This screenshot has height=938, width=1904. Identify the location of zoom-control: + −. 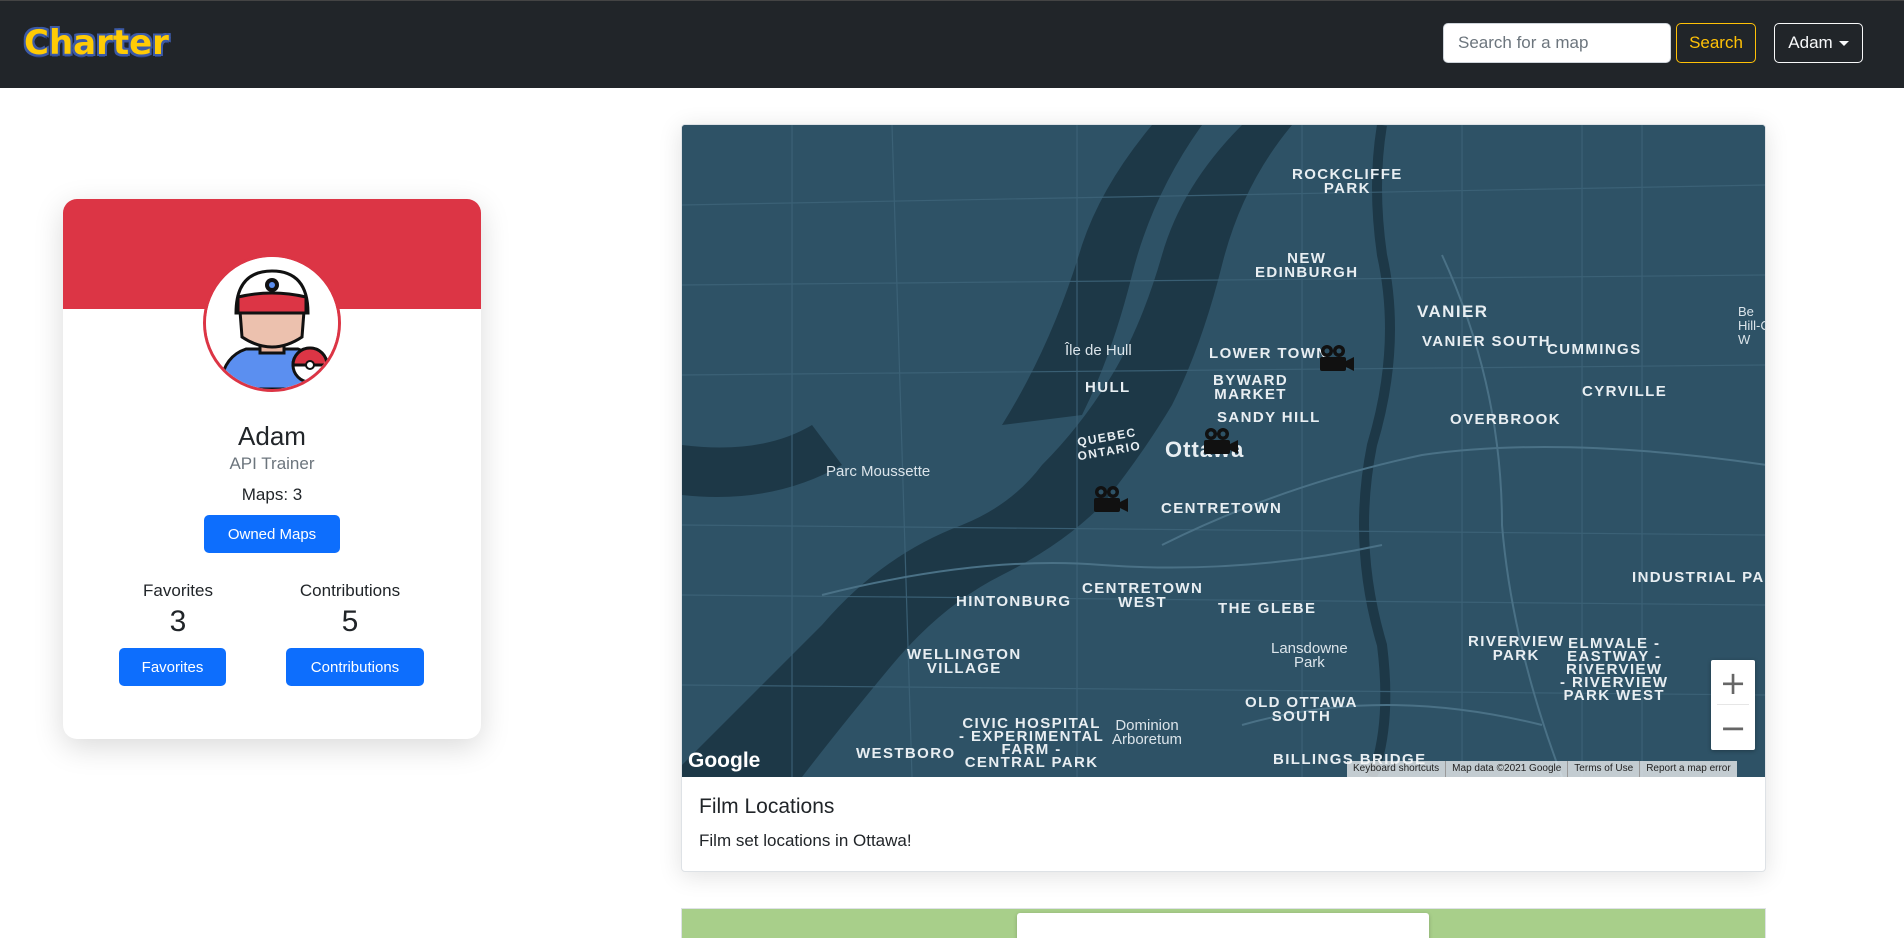
(1733, 705).